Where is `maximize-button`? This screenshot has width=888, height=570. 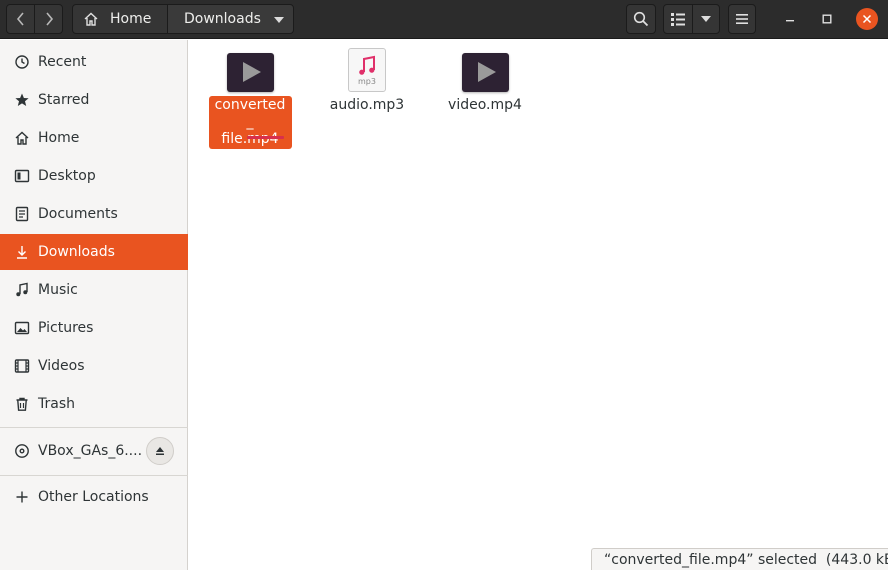 maximize-button is located at coordinates (827, 19).